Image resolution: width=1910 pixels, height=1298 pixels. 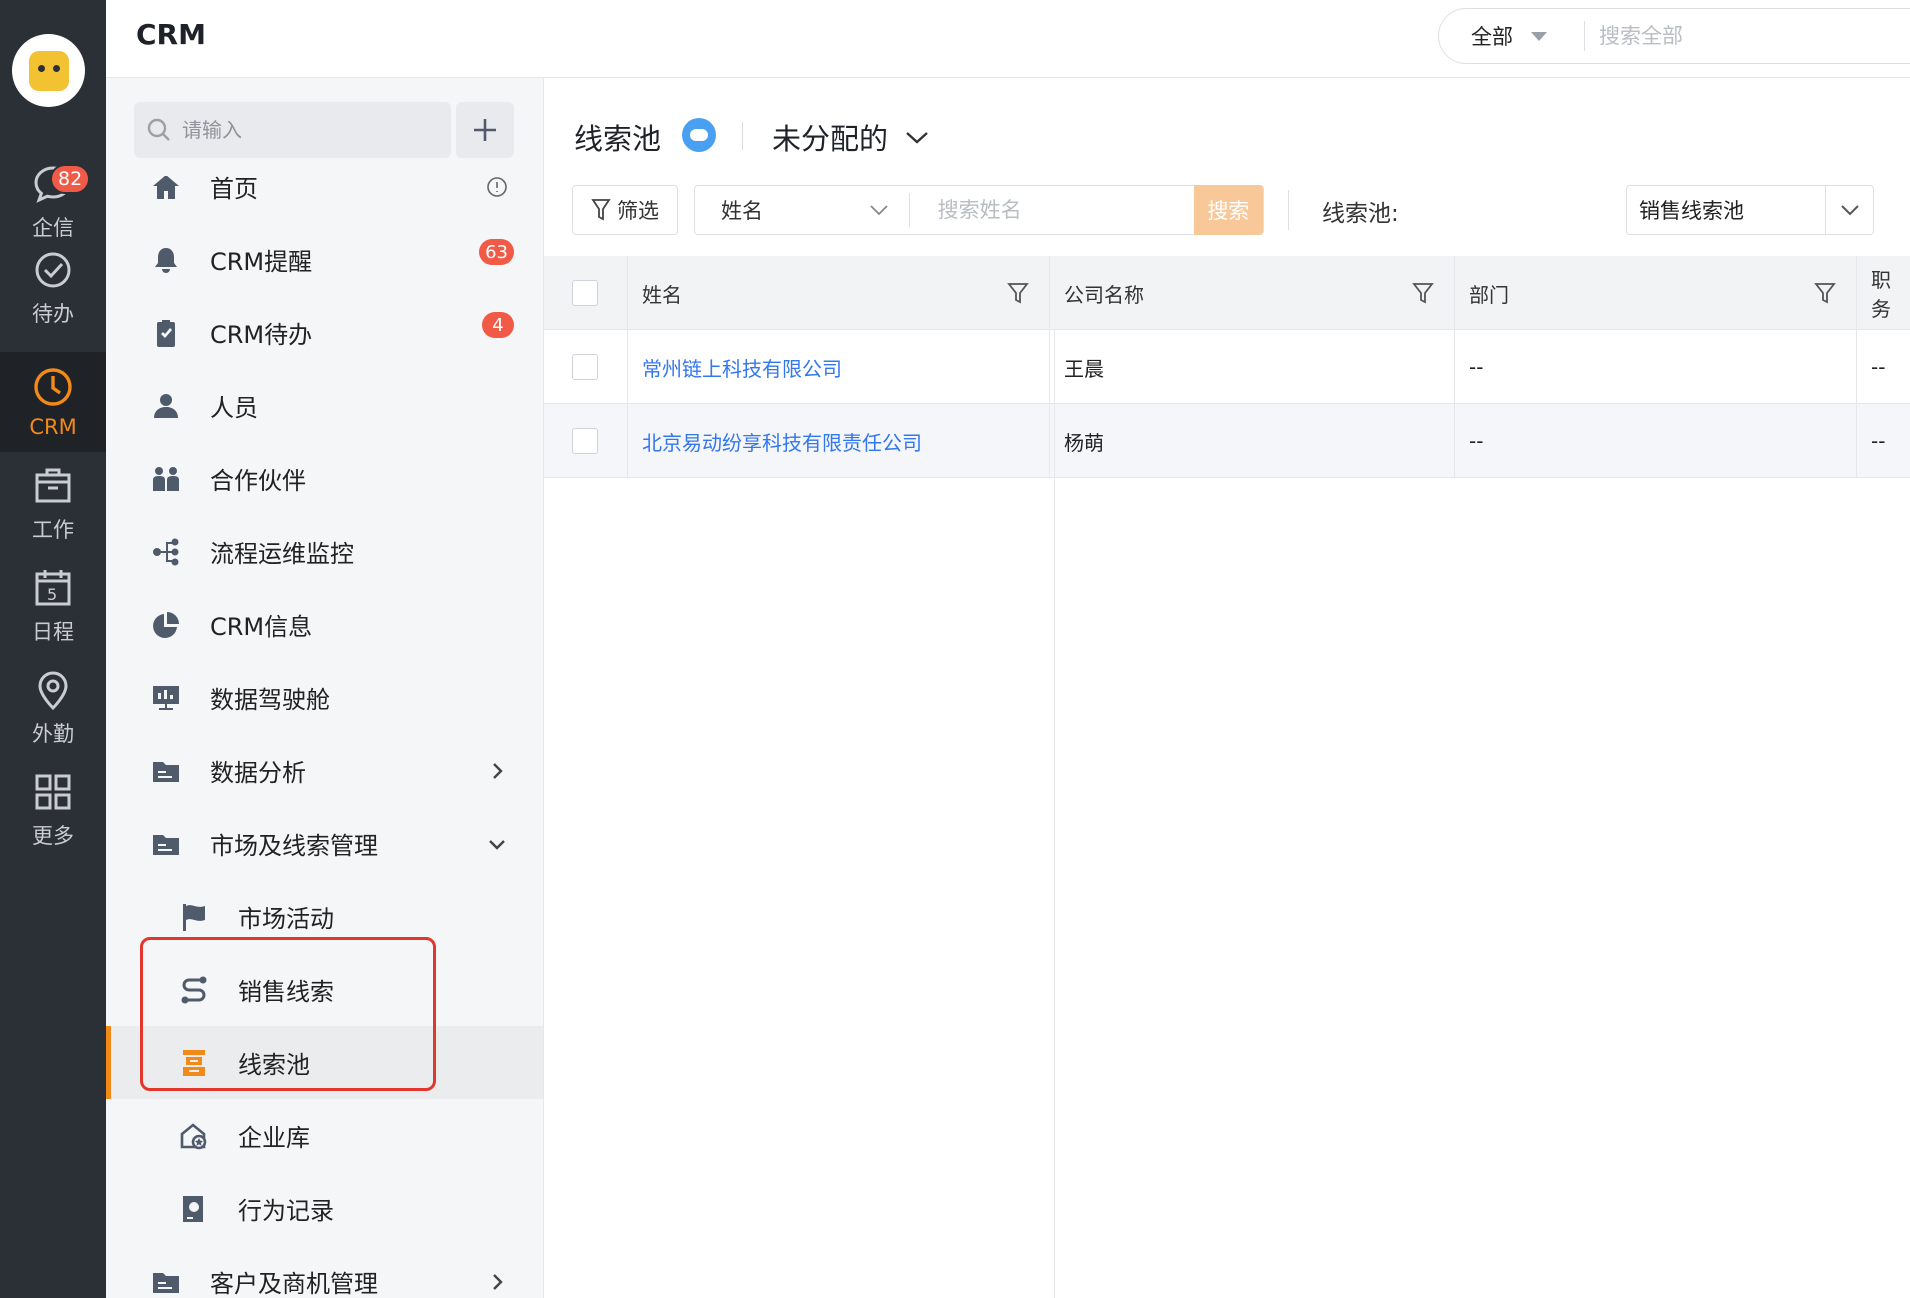 I want to click on column-header-position: 职务, so click(x=1883, y=293).